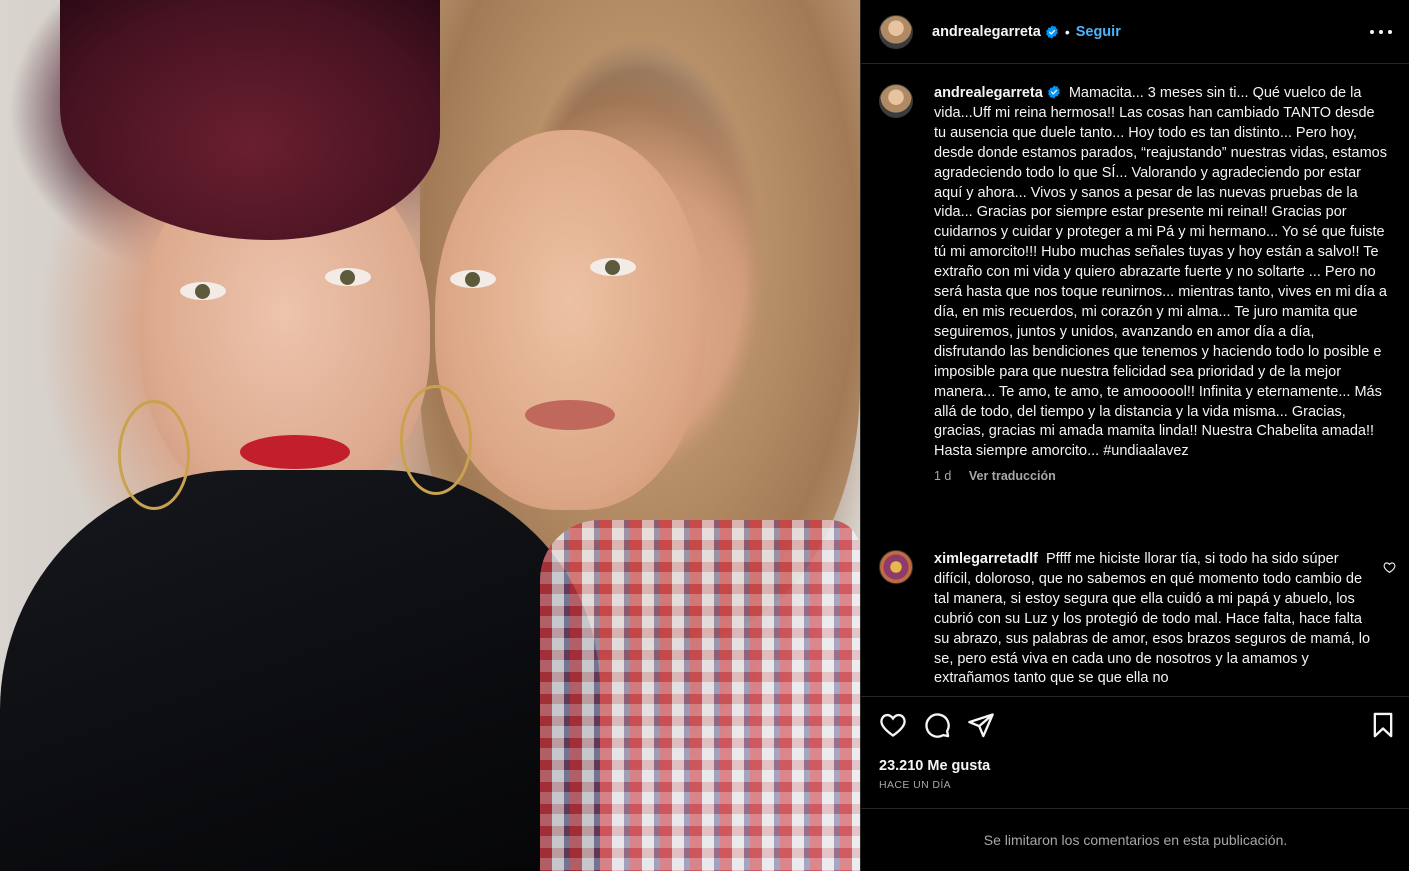 This screenshot has height=871, width=1409. Describe the element at coordinates (986, 32) in the screenshot. I see `author-username: andrealegarreta` at that location.